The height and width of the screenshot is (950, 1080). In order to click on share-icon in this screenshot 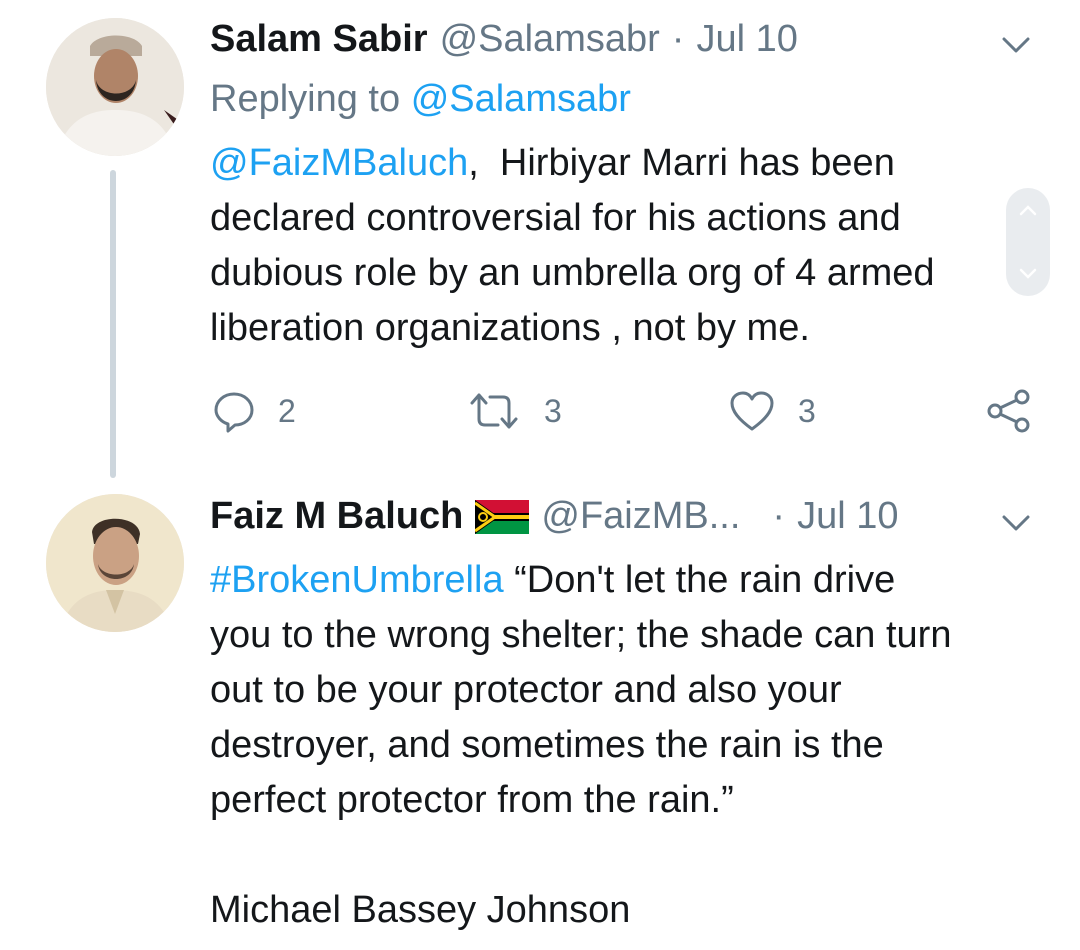, I will do `click(1008, 411)`.